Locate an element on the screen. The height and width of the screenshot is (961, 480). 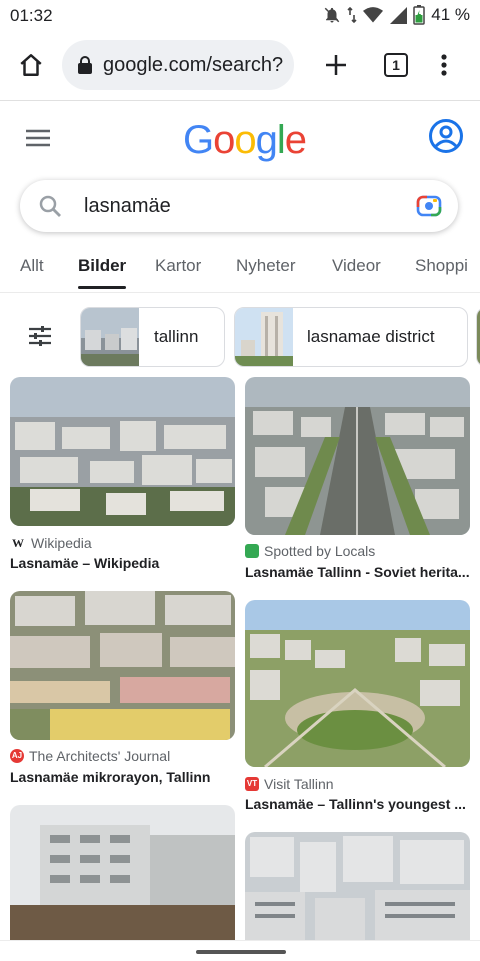
logo-letter: e is located at coordinates (295, 140).